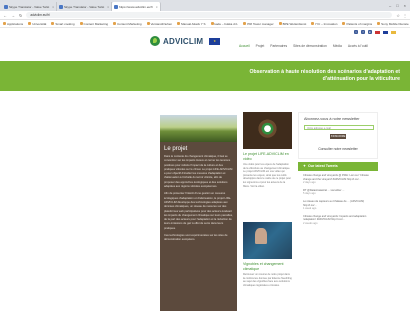 Image resolution: width=410 pixels, height=311 pixels. What do you see at coordinates (310, 209) in the screenshot?
I see `tweet-date: 1 week ago` at bounding box center [310, 209].